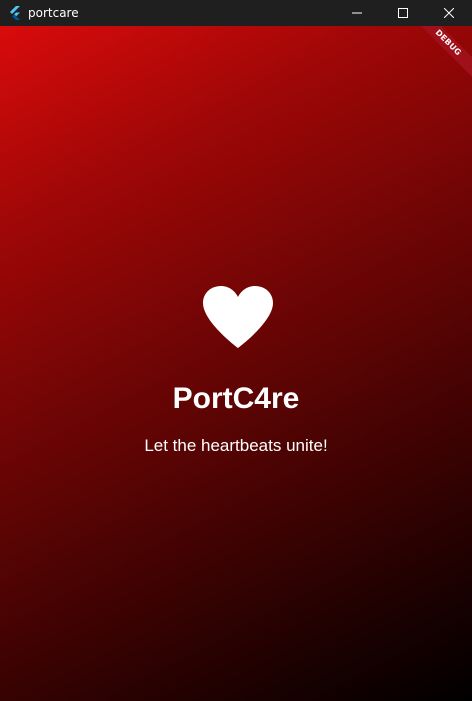  Describe the element at coordinates (236, 445) in the screenshot. I see `tagline: Let the heartbeats unite!` at that location.